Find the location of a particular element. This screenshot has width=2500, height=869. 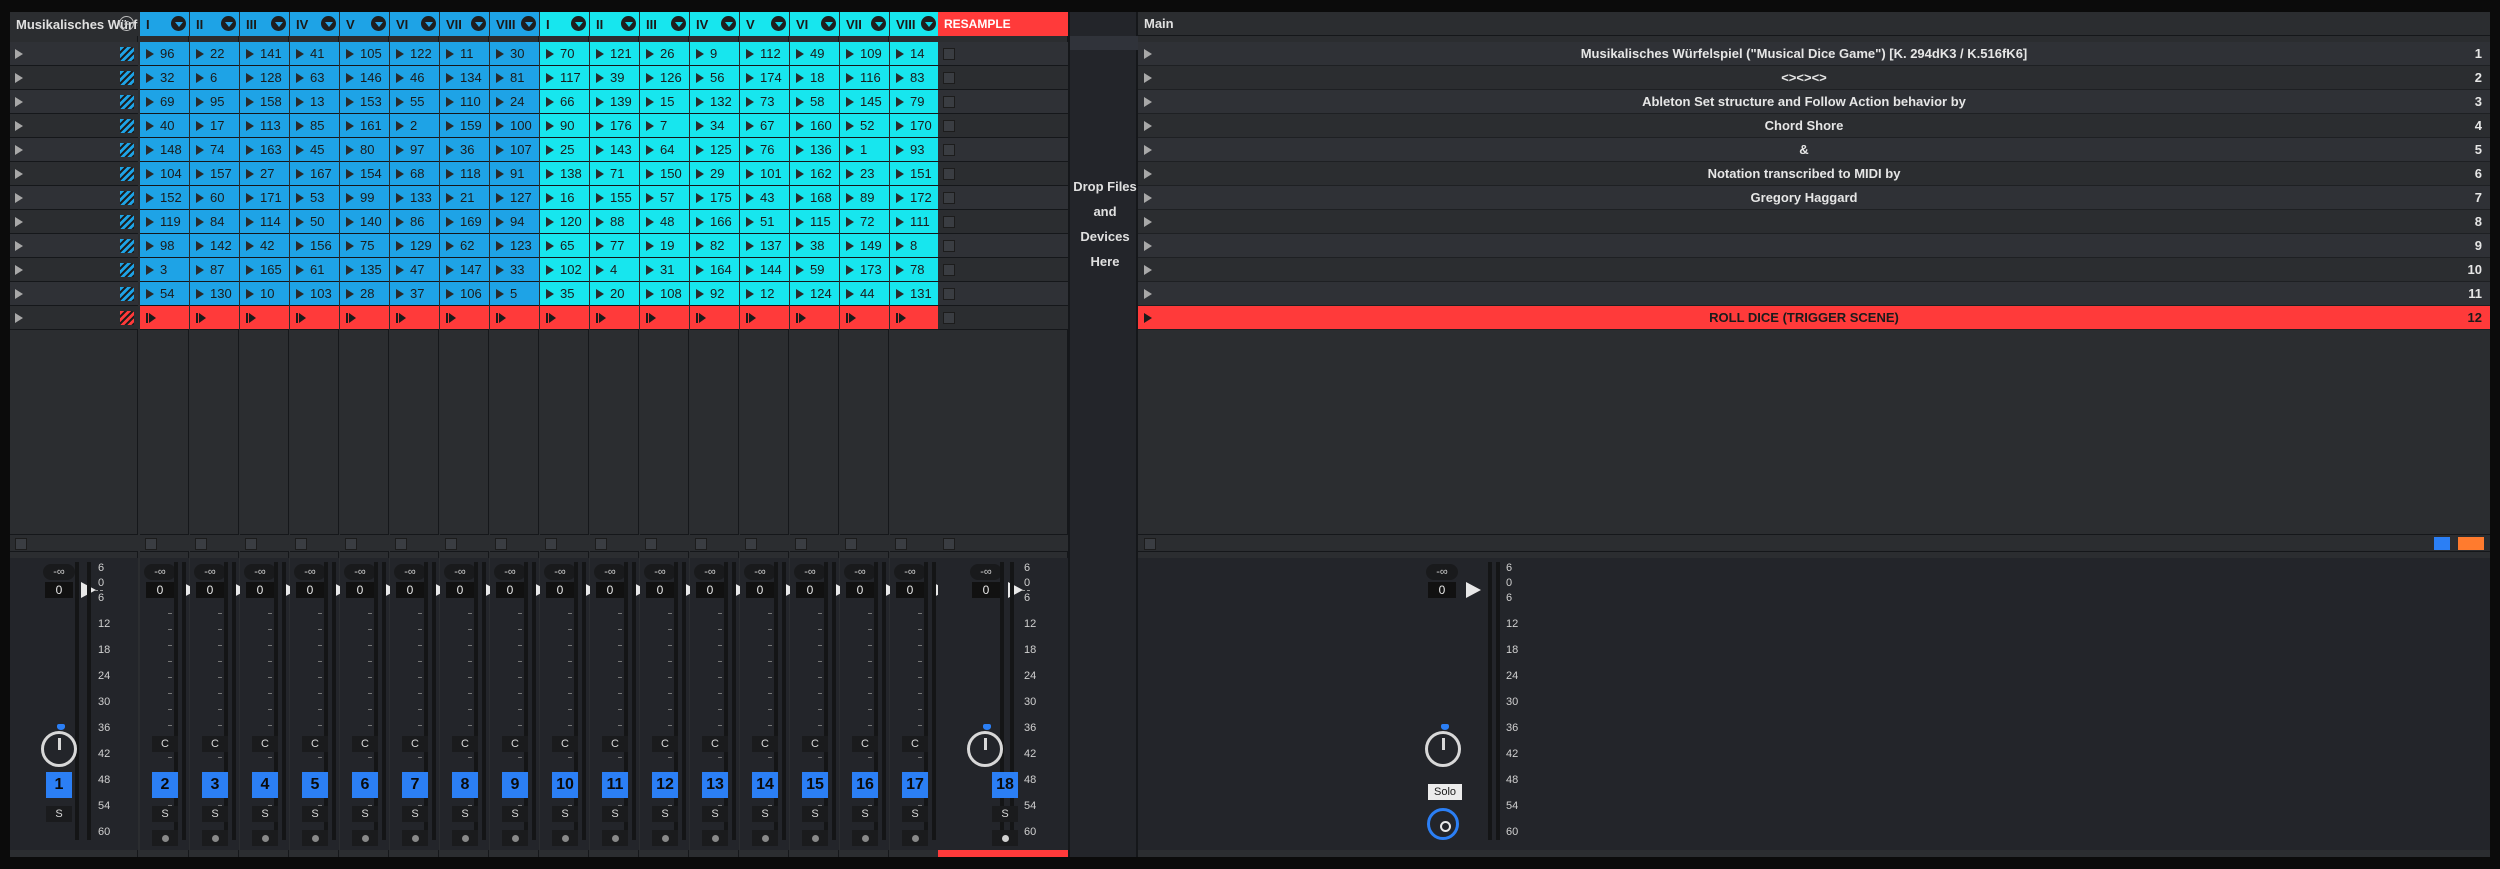

clip: 116 is located at coordinates (864, 78).